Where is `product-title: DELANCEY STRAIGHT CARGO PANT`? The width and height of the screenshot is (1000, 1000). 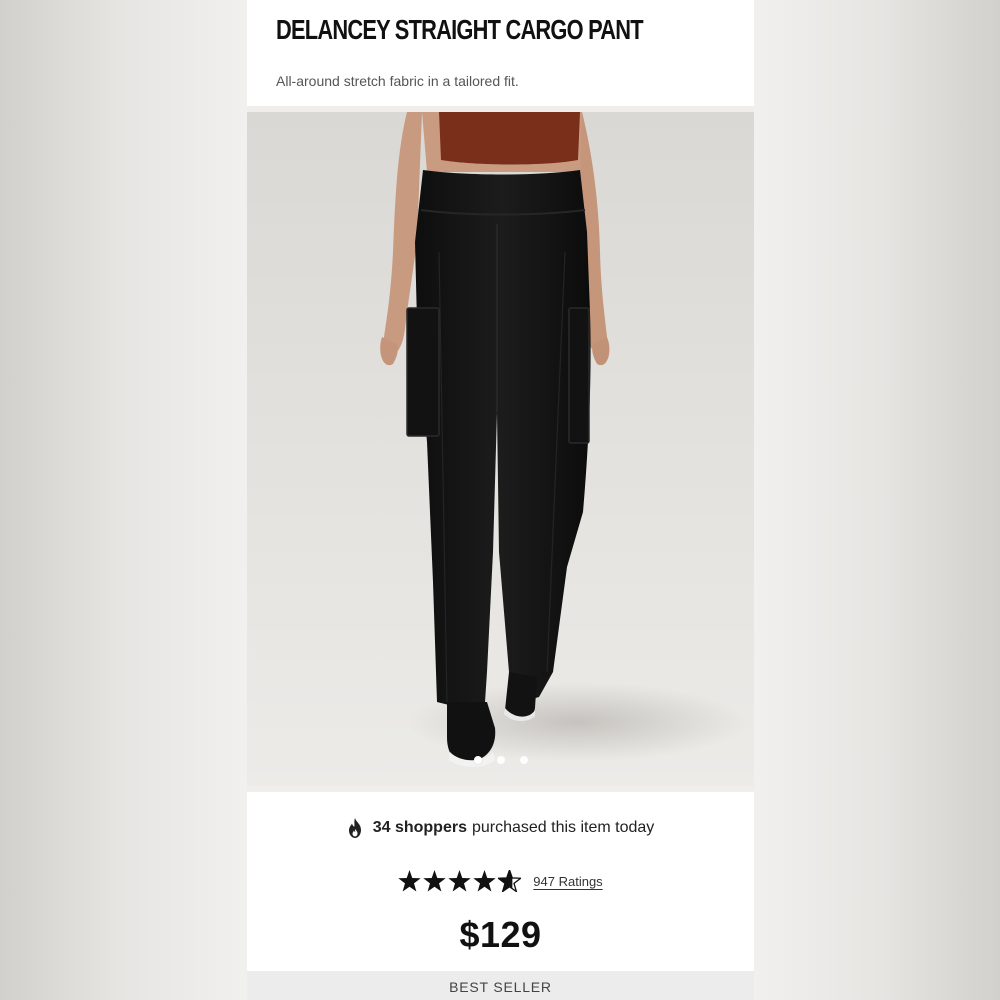 product-title: DELANCEY STRAIGHT CARGO PANT is located at coordinates (460, 29).